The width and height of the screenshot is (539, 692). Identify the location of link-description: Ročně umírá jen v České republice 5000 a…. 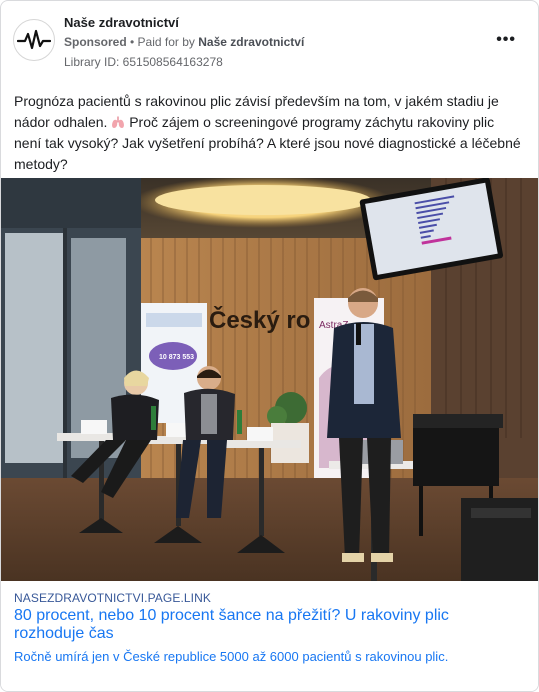
(269, 656).